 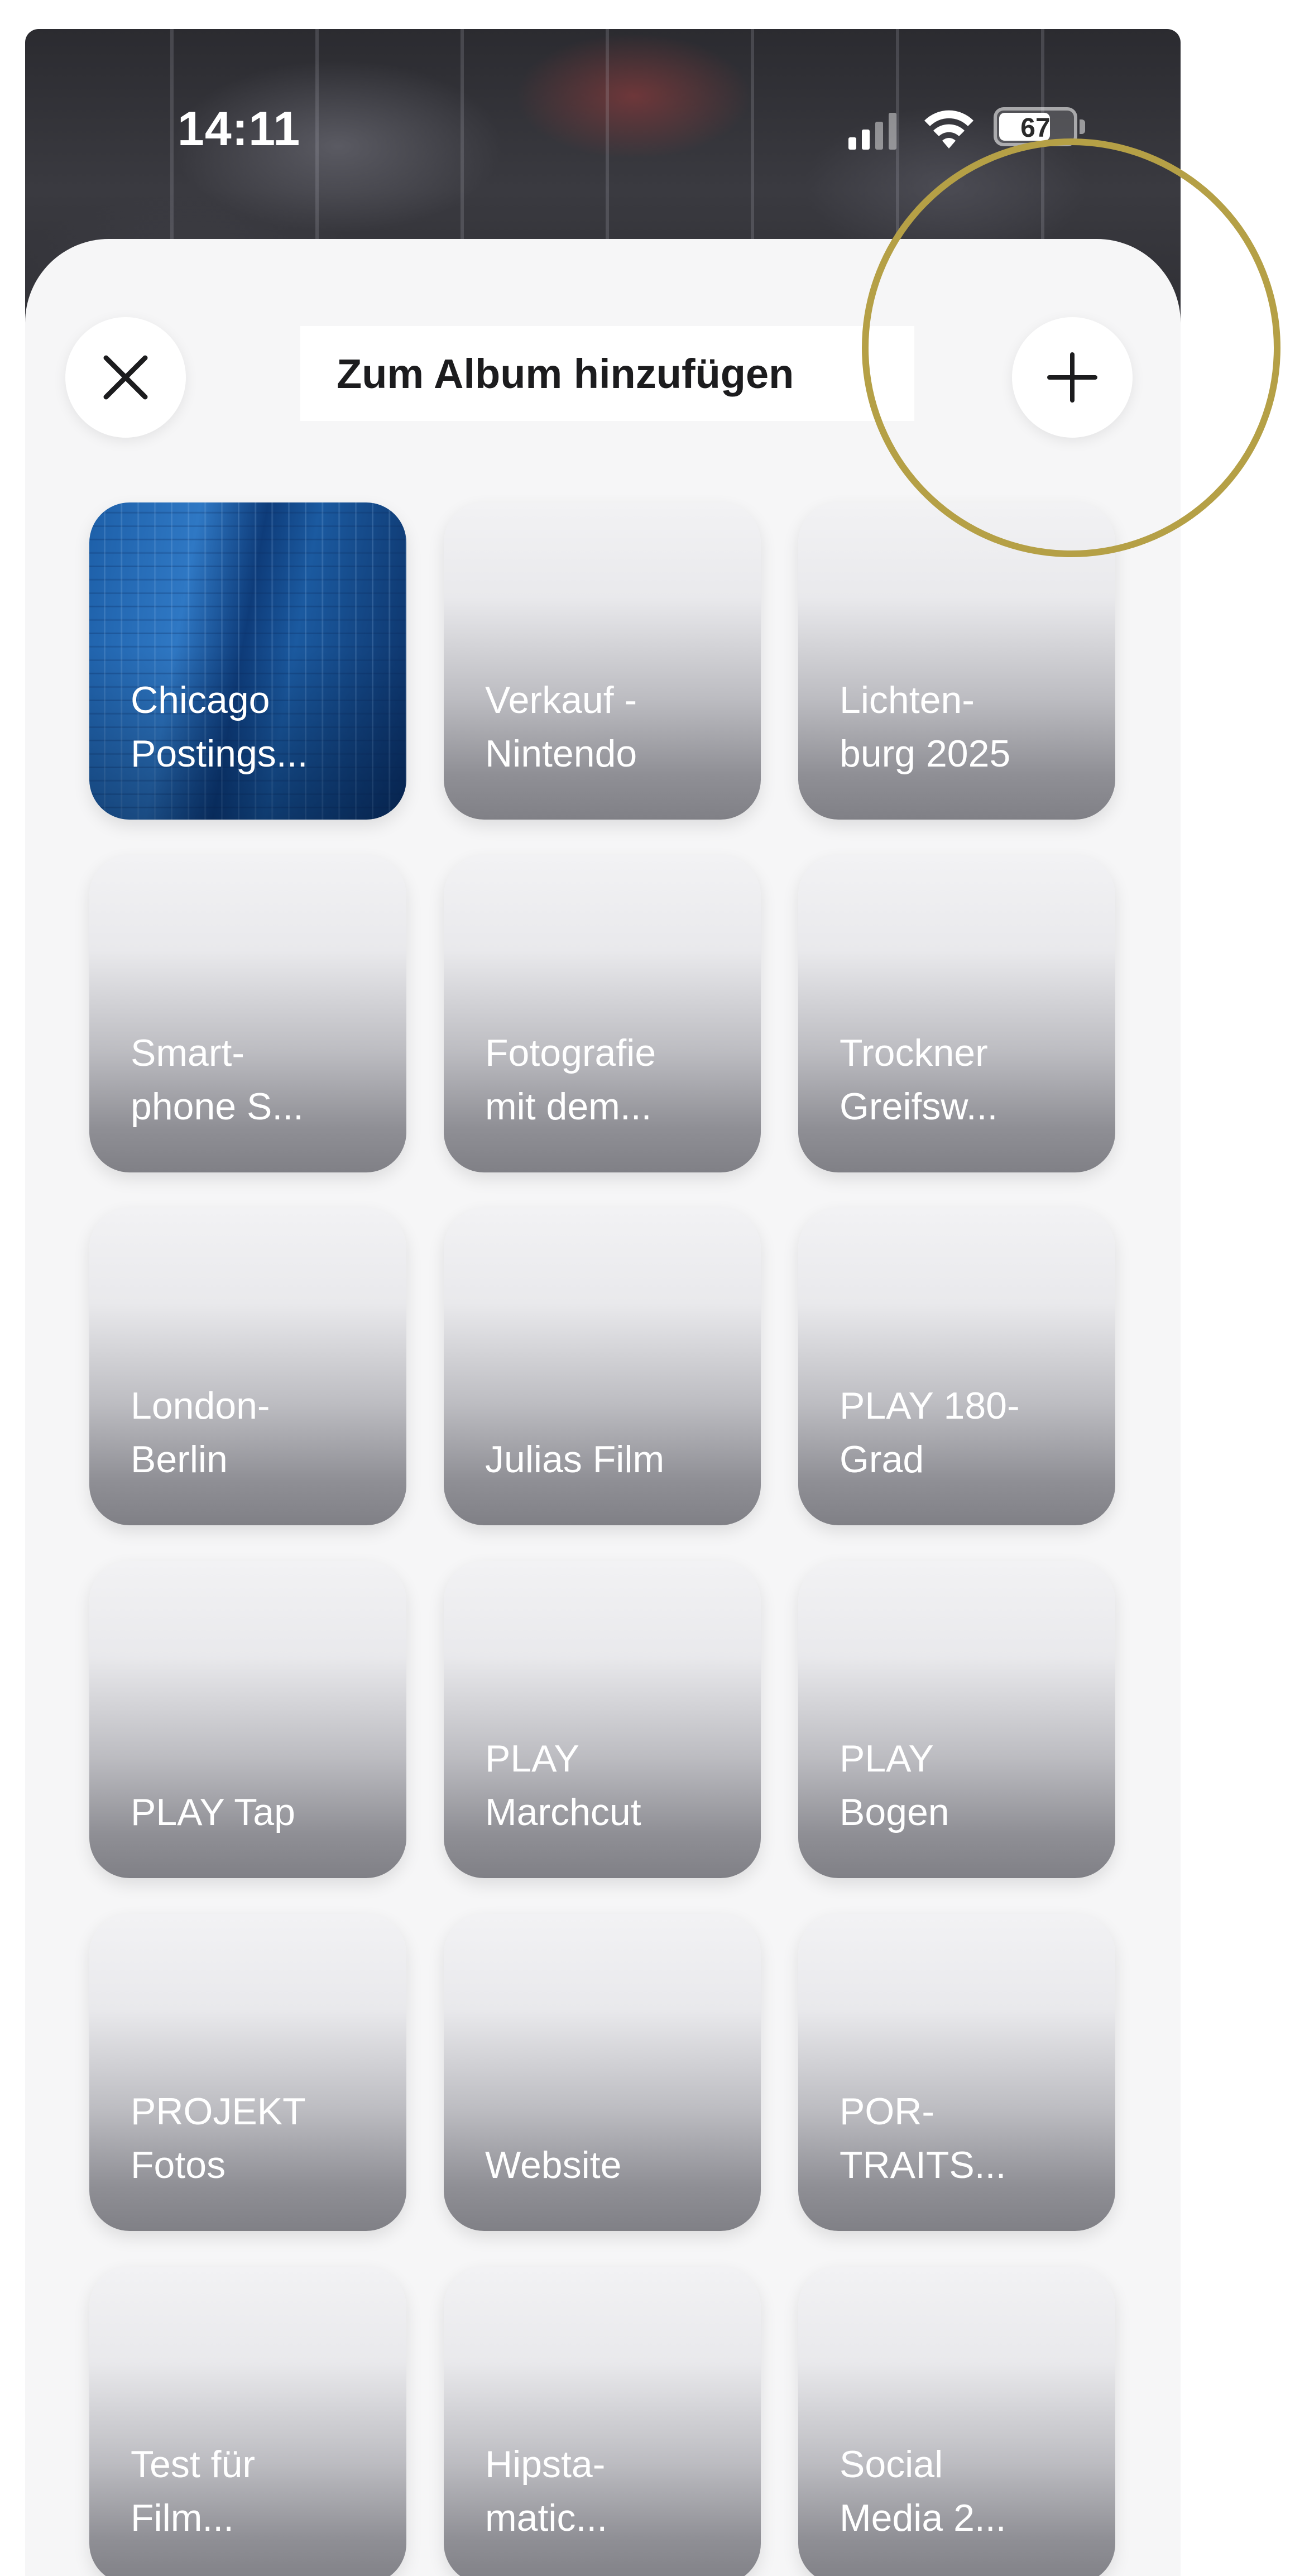 What do you see at coordinates (193, 2464) in the screenshot?
I see `album-title-line-1: Test für` at bounding box center [193, 2464].